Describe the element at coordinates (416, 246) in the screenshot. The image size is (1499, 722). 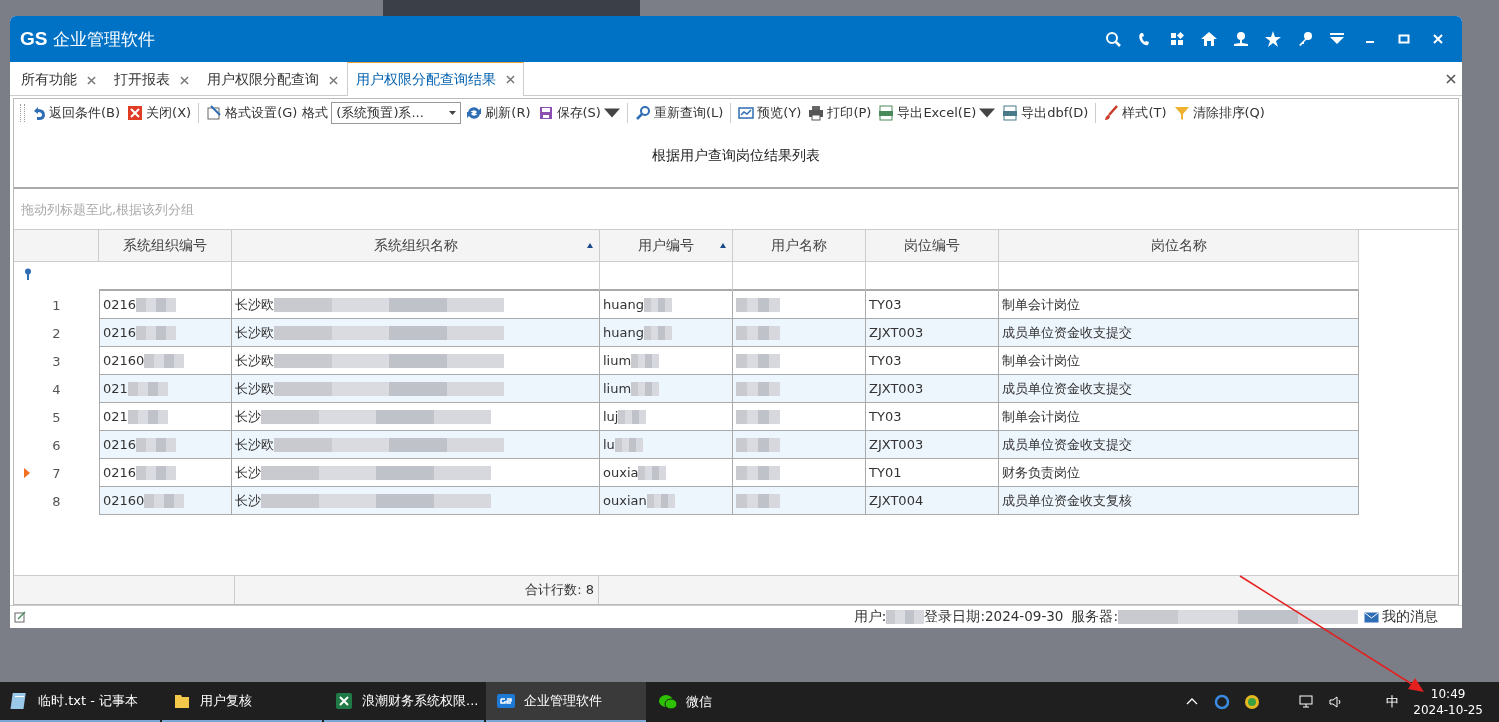
I see `column-header: 系统组织名称` at that location.